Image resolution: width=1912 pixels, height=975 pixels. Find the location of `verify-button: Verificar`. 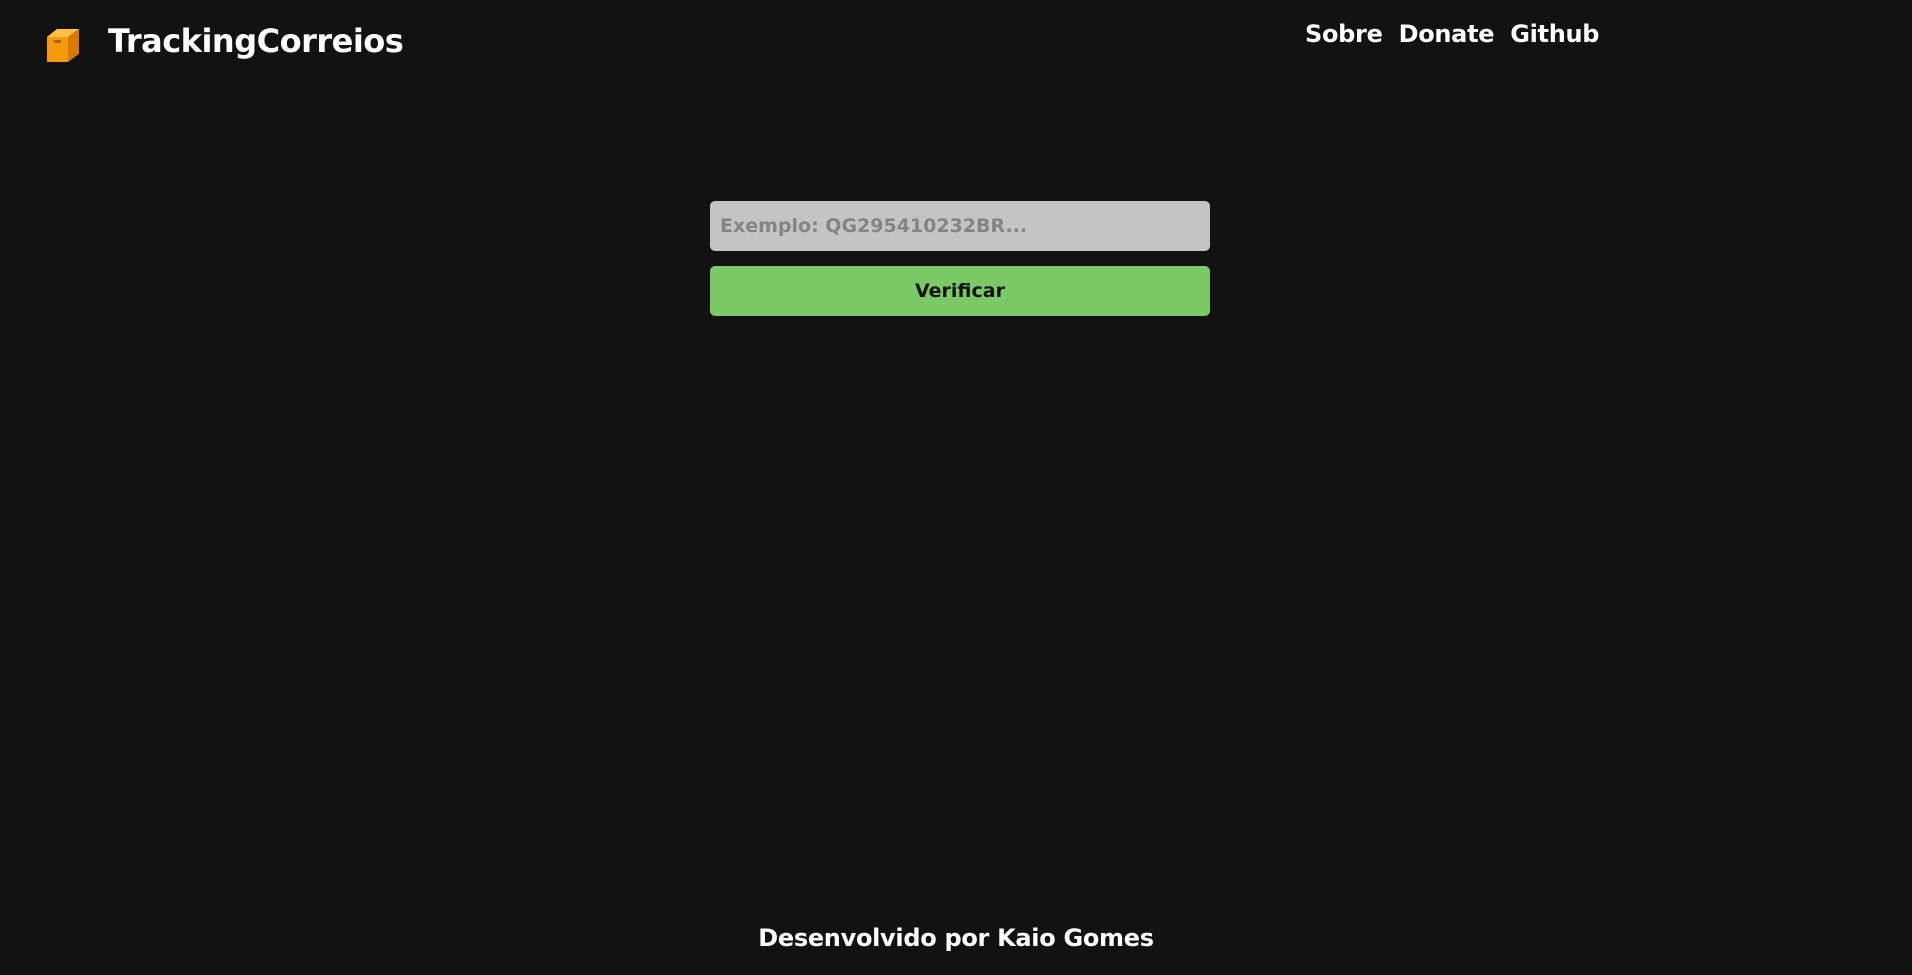

verify-button: Verificar is located at coordinates (960, 291).